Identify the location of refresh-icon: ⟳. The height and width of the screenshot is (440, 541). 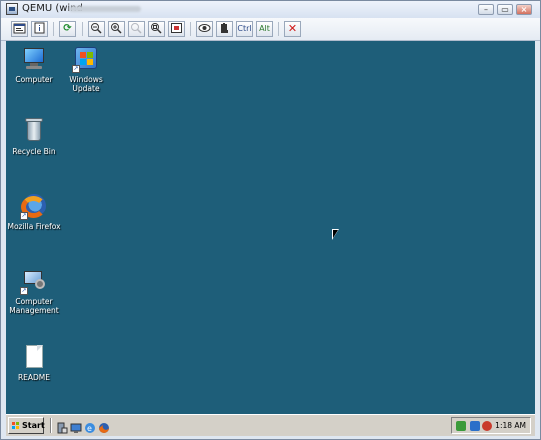
(67, 28).